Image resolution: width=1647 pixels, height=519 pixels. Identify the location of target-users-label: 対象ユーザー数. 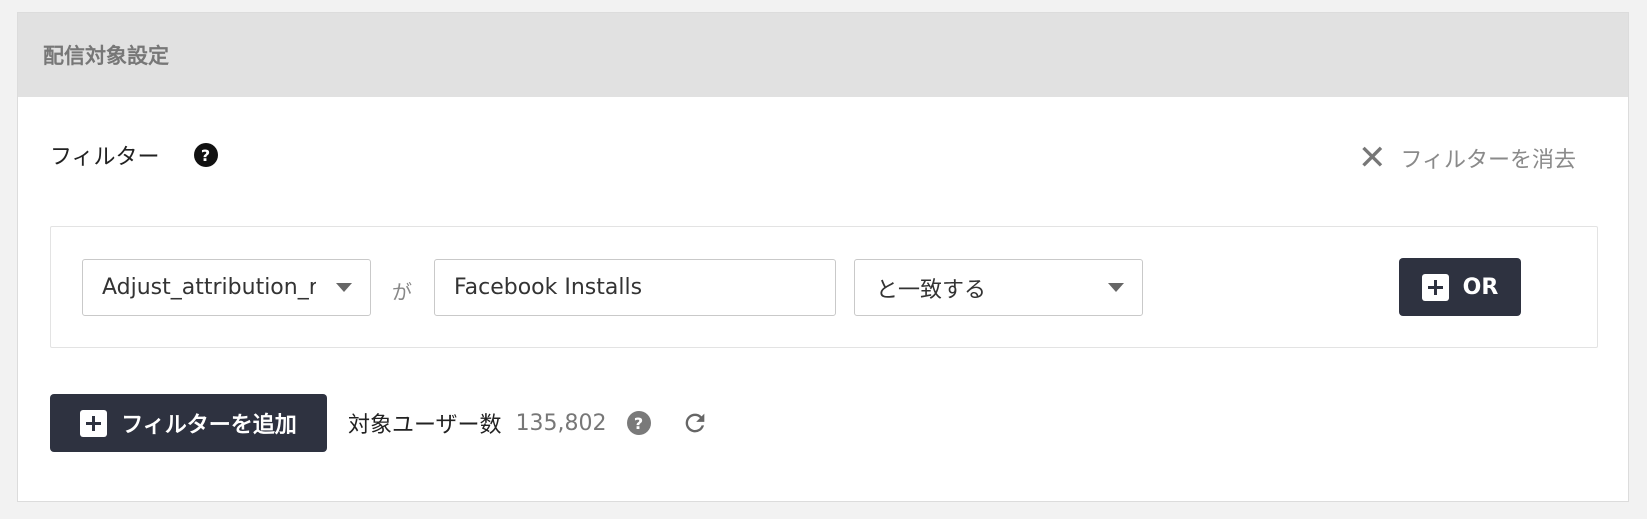
(425, 425).